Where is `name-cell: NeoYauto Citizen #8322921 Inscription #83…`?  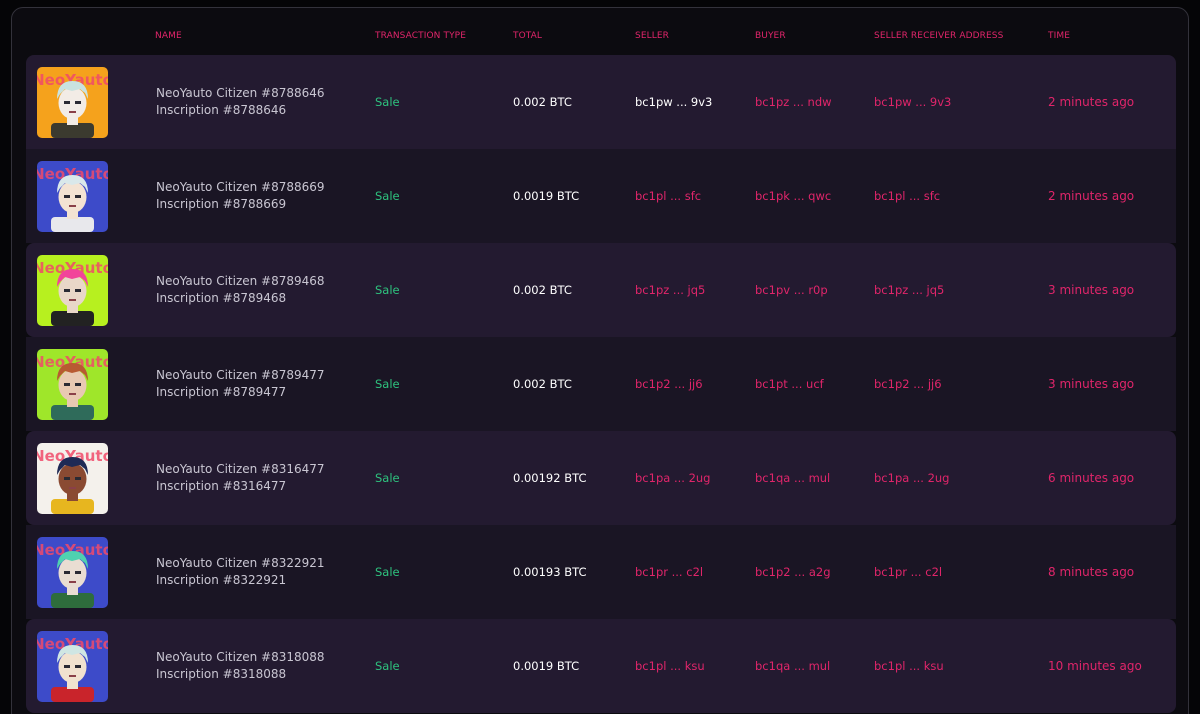
name-cell: NeoYauto Citizen #8322921 Inscription #83… is located at coordinates (240, 572).